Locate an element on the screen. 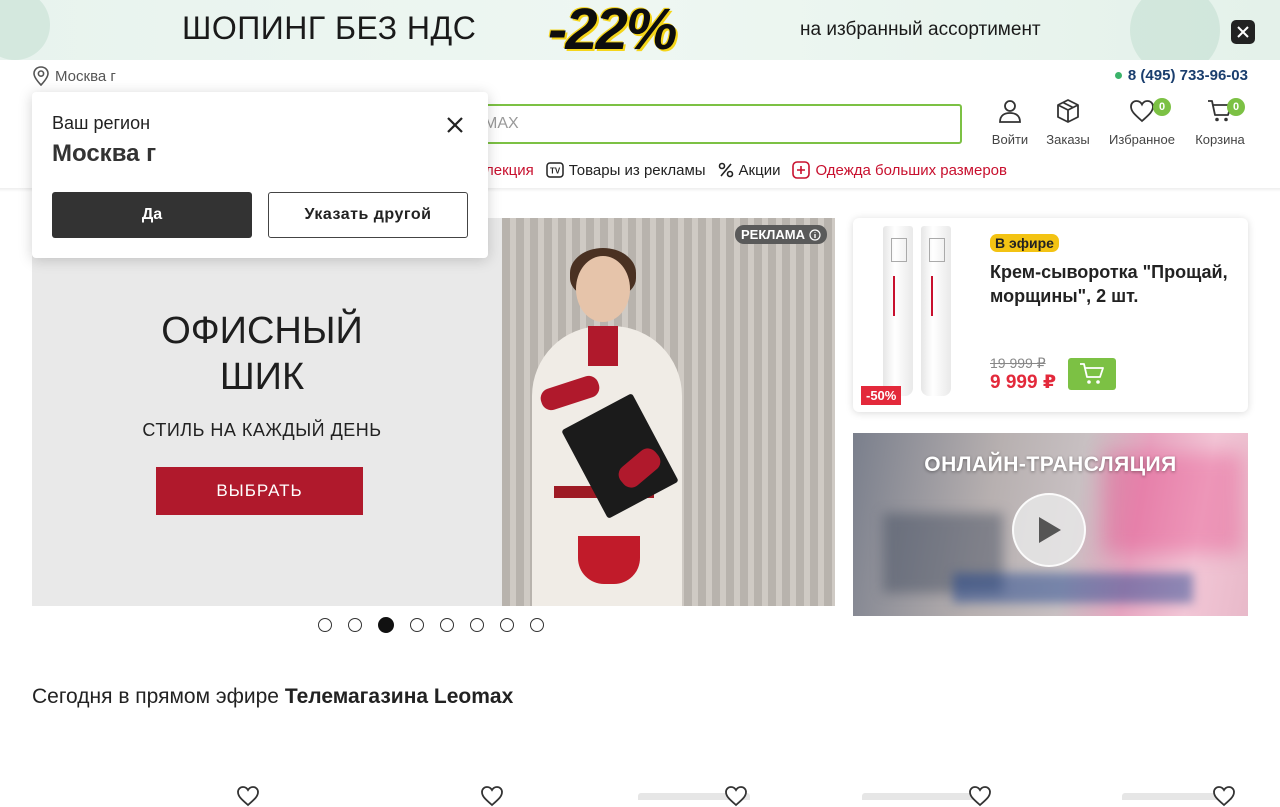  live-stream-tile: ОНЛАЙН-ТРАНСЛЯЦИЯ is located at coordinates (1050, 524).